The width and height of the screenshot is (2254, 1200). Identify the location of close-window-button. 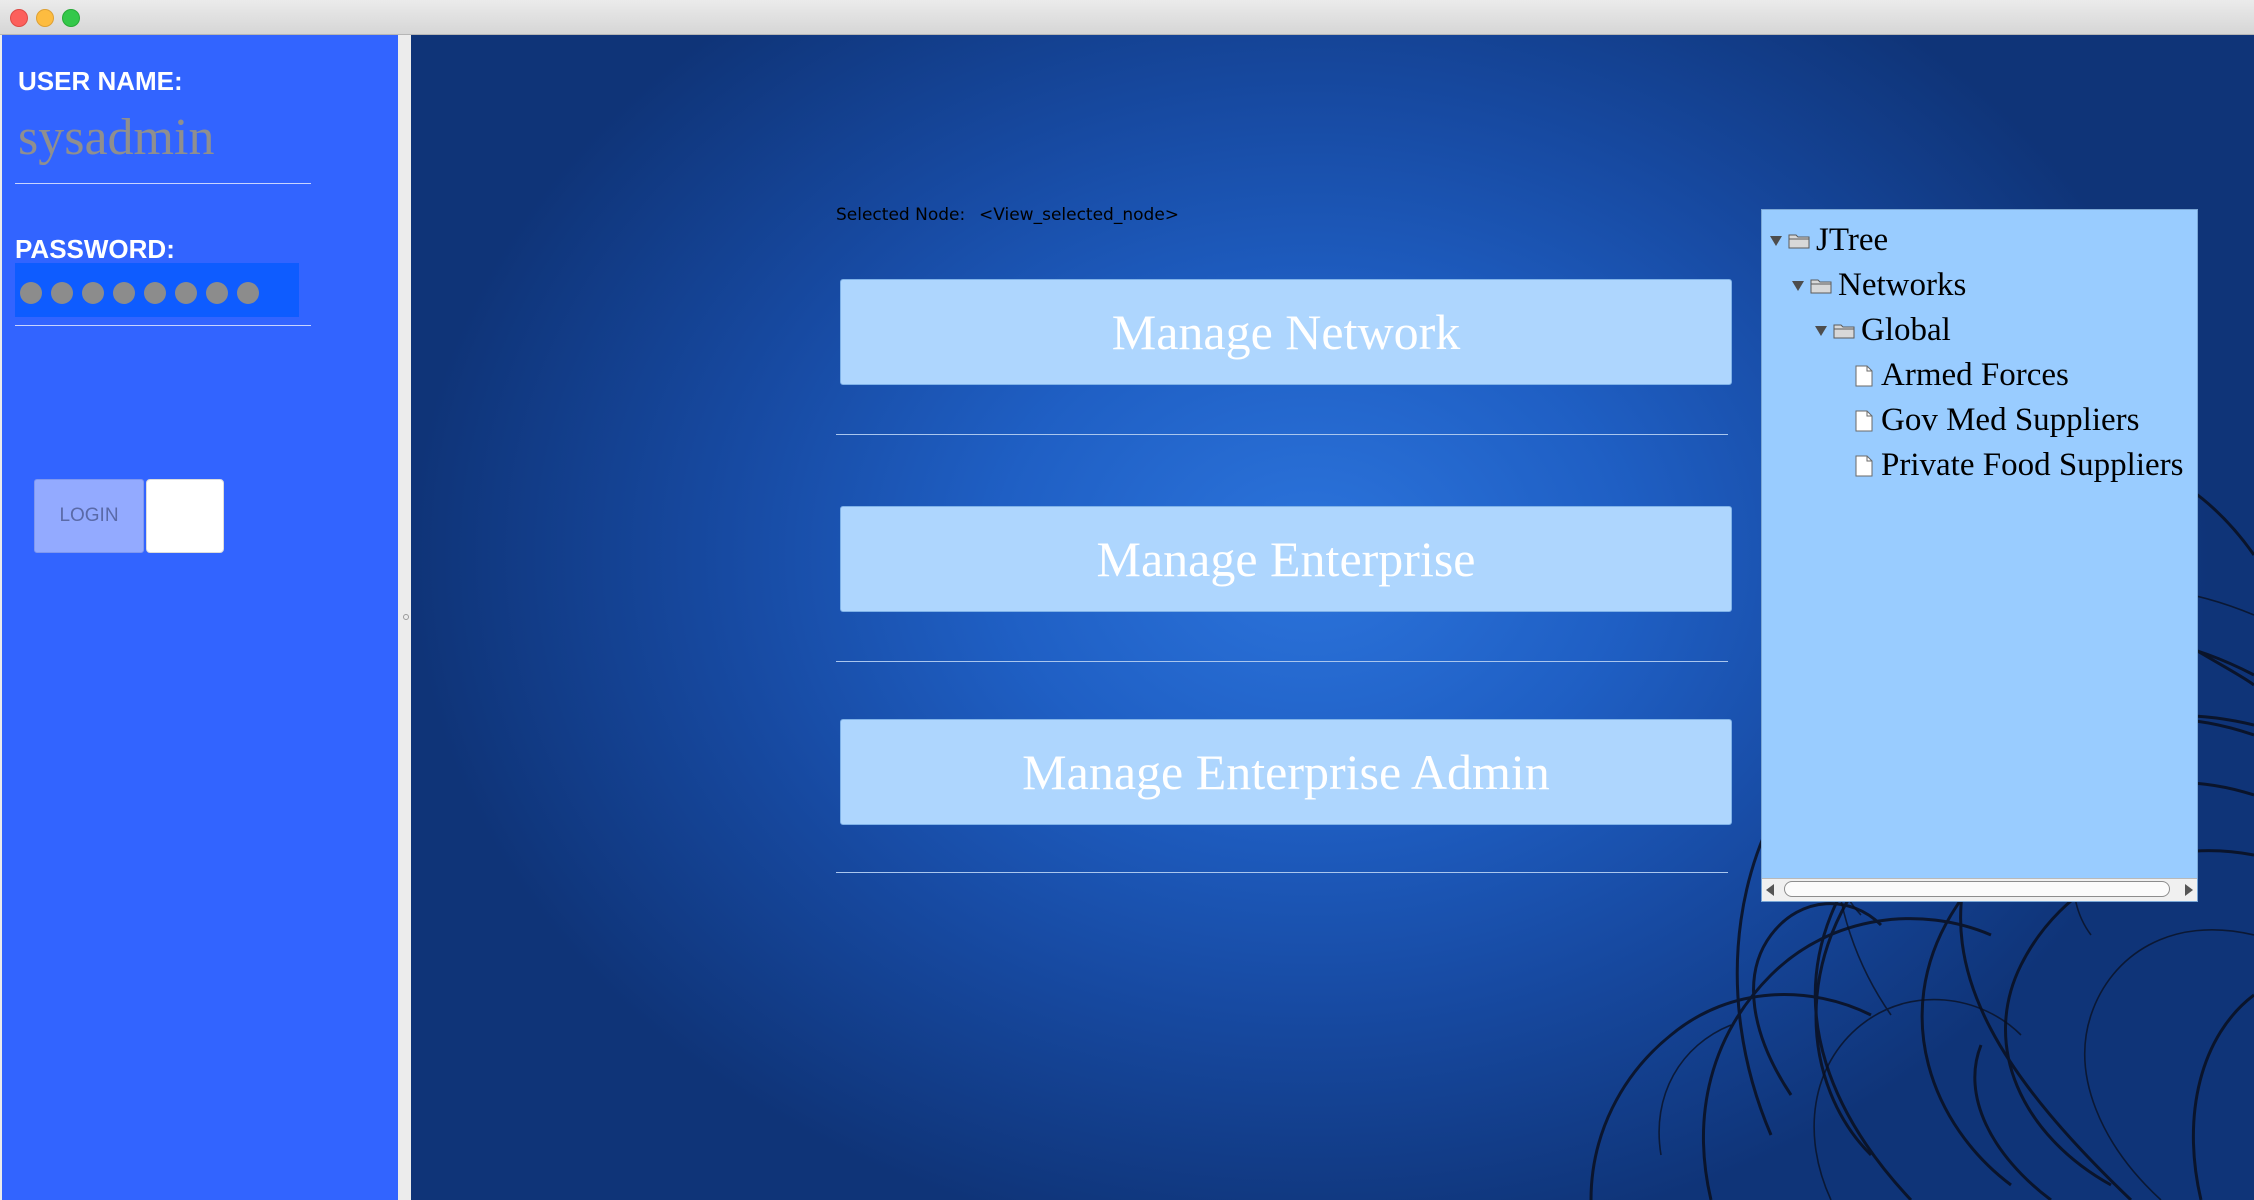
(19, 18).